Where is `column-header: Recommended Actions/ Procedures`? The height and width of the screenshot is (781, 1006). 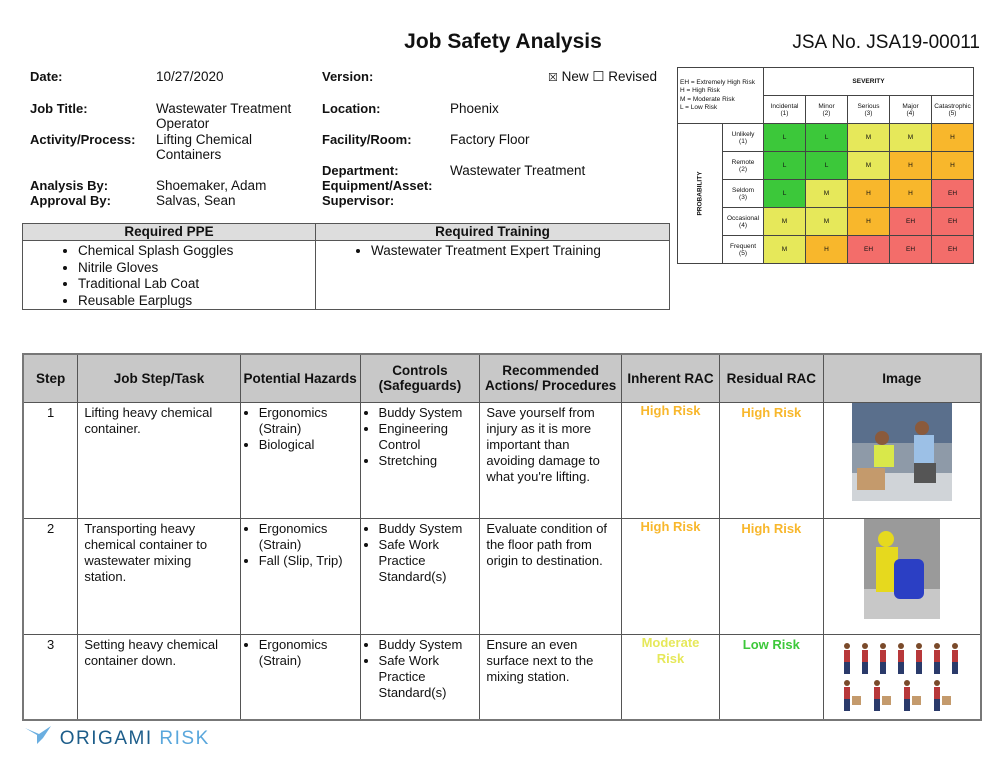
column-header: Recommended Actions/ Procedures is located at coordinates (551, 378).